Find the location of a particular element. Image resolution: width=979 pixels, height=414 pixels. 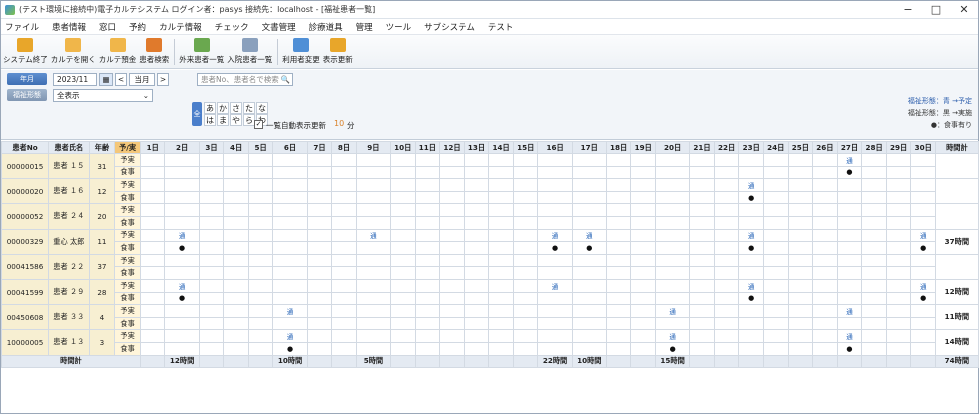

column-header: 年齢 is located at coordinates (102, 147).